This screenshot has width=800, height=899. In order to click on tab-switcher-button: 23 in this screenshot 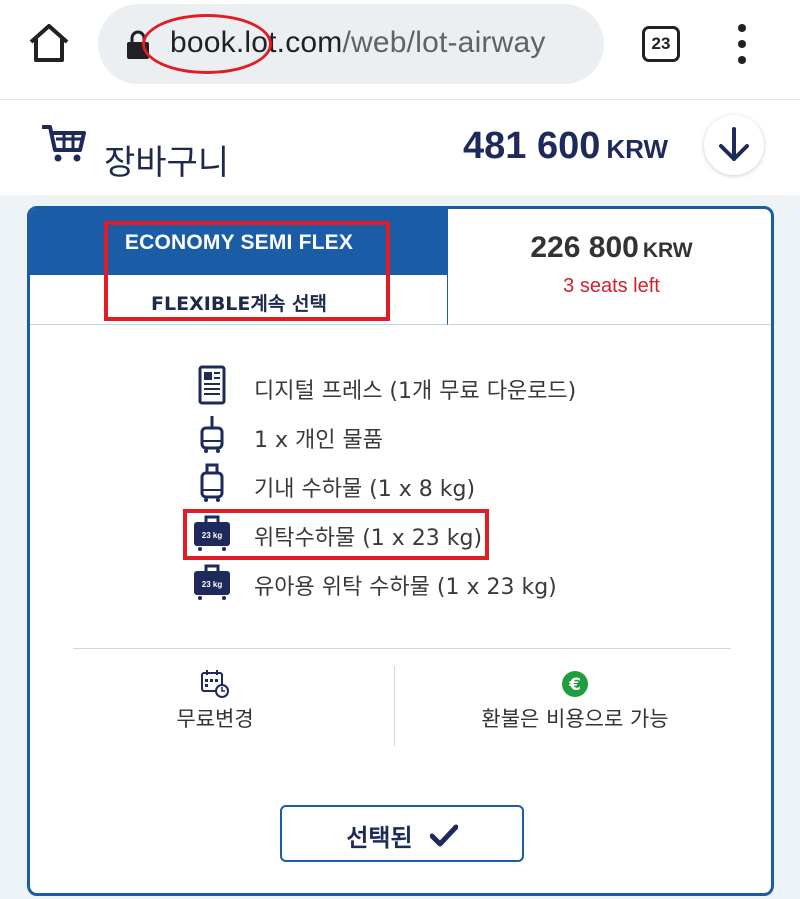, I will do `click(661, 44)`.